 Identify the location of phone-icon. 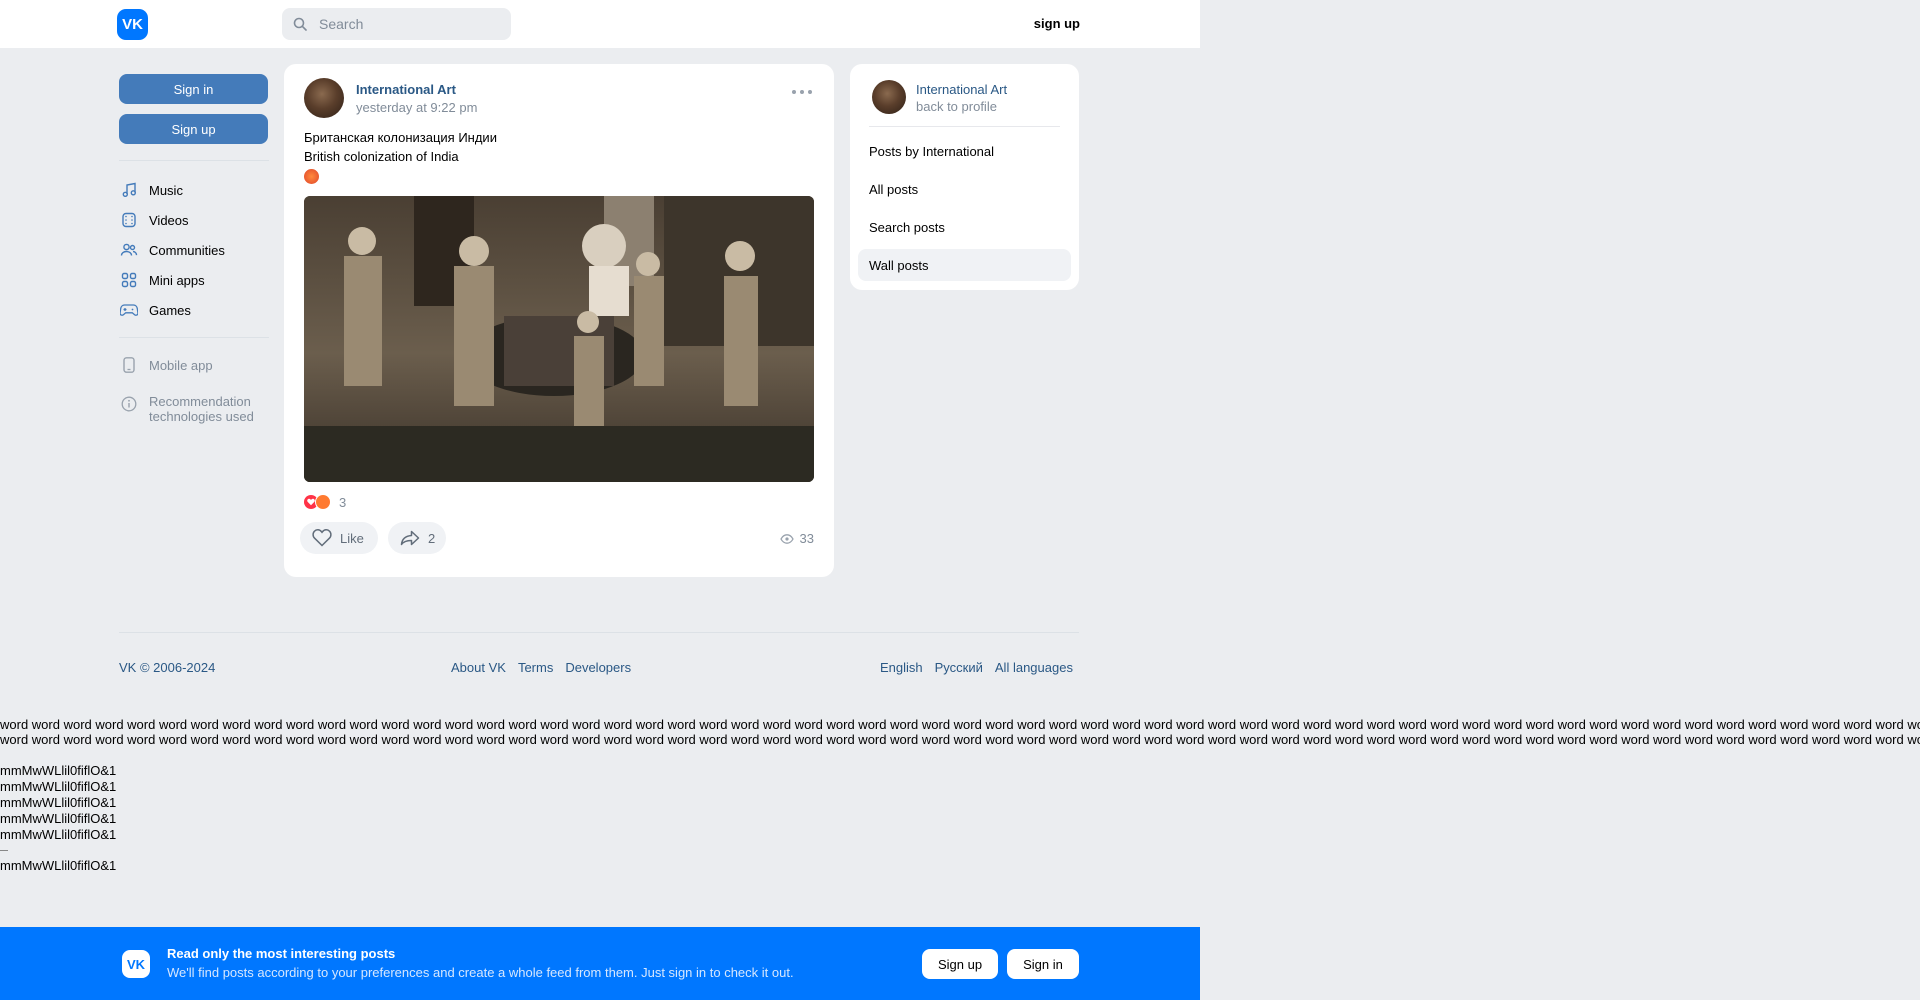
(129, 365).